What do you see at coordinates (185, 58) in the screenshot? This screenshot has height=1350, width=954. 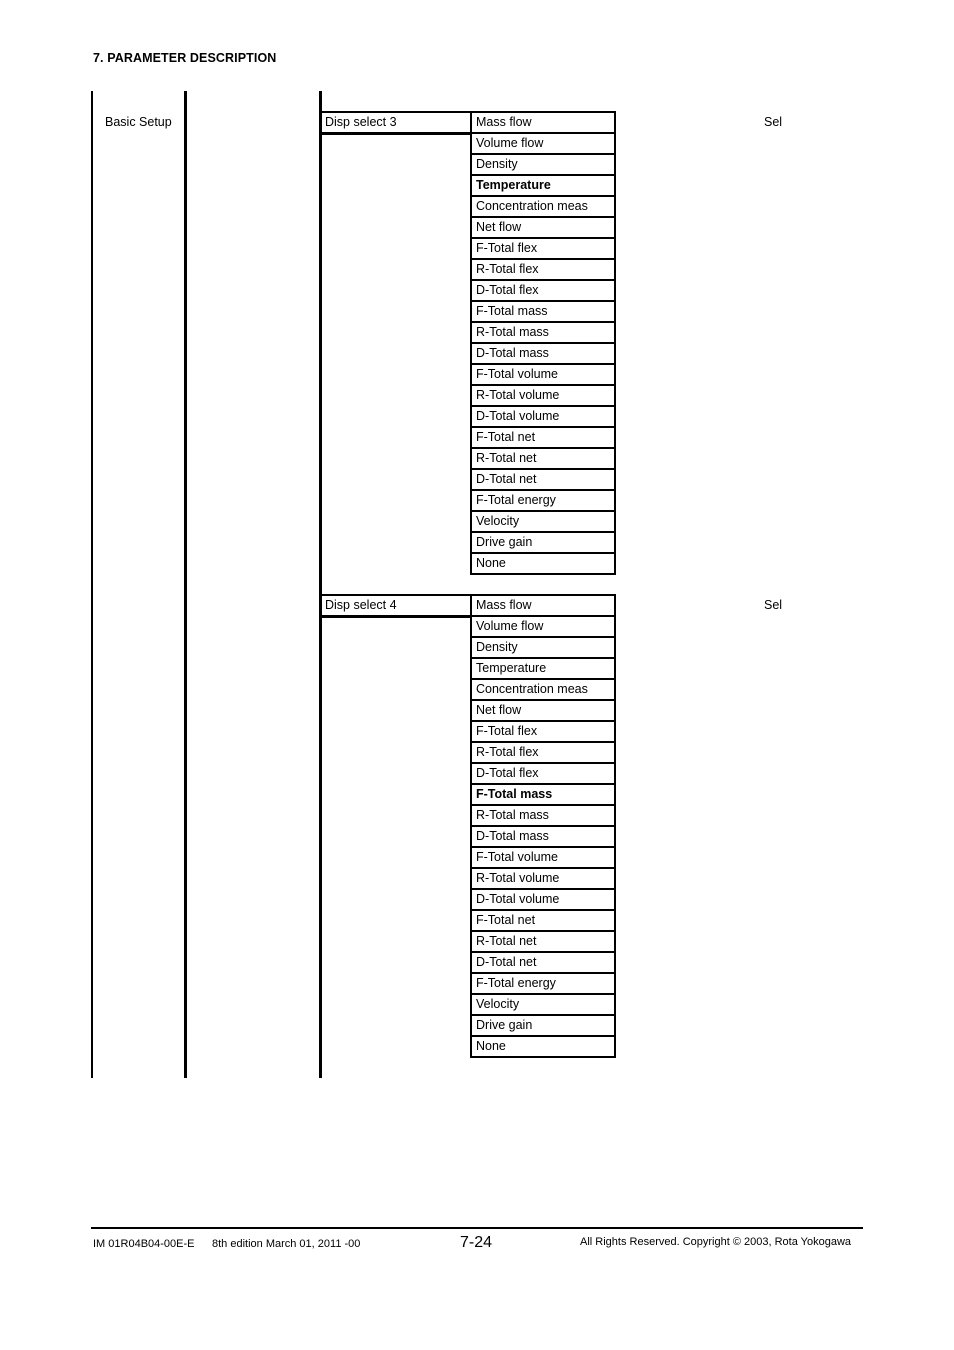 I see `section-title: 7. PARAMETER DESCRIPTION` at bounding box center [185, 58].